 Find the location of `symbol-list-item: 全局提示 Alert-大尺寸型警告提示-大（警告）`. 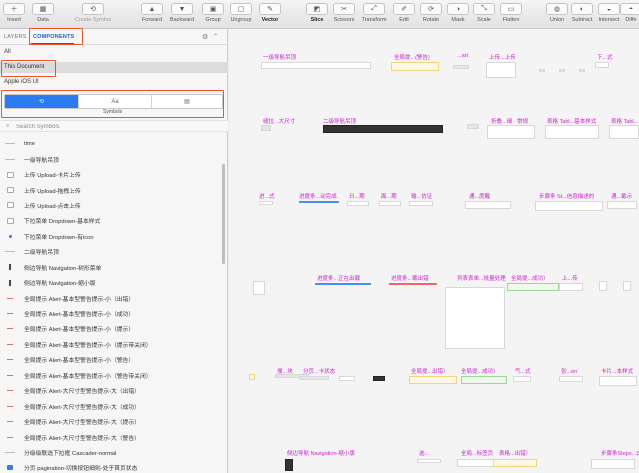

symbol-list-item: 全局提示 Alert-大尺寸型警告提示-大（警告） is located at coordinates (111, 436).